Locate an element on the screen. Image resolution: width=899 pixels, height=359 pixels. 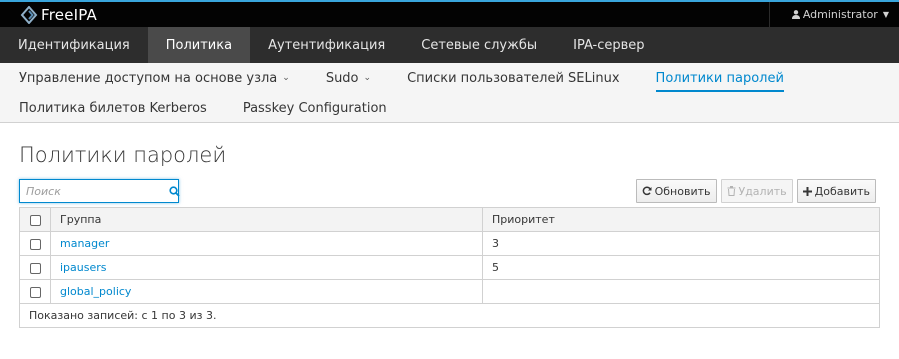
user-icon is located at coordinates (795, 14).